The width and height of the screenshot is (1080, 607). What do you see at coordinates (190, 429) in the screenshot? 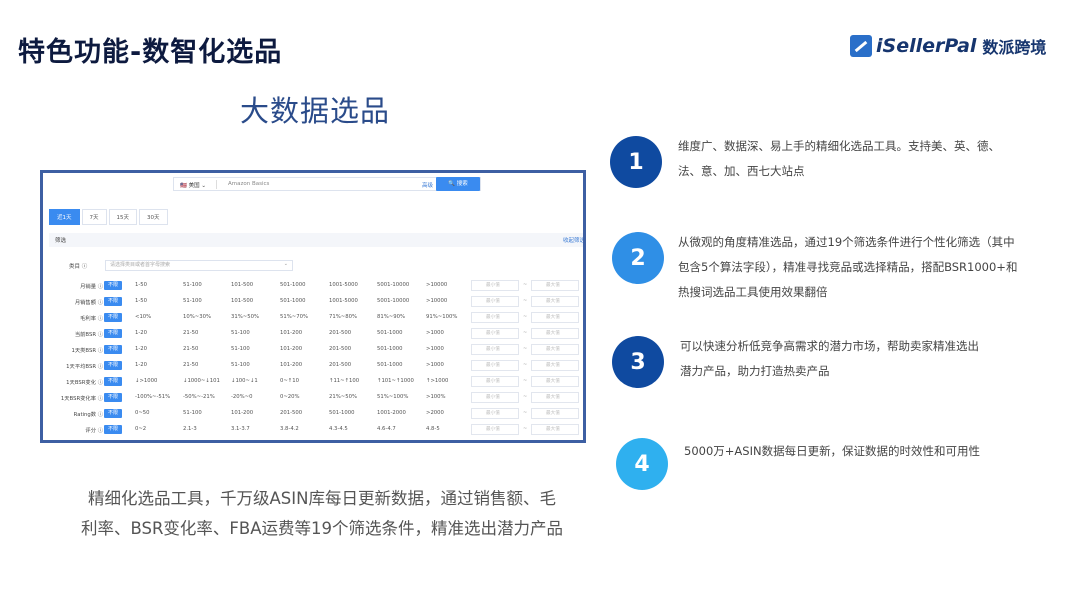
I see `filter-option: 2.1-3` at bounding box center [190, 429].